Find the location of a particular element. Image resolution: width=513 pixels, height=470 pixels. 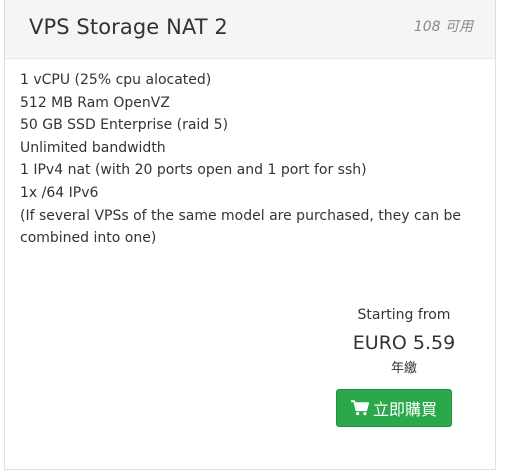

quantity-available: 108 可用 is located at coordinates (443, 27).